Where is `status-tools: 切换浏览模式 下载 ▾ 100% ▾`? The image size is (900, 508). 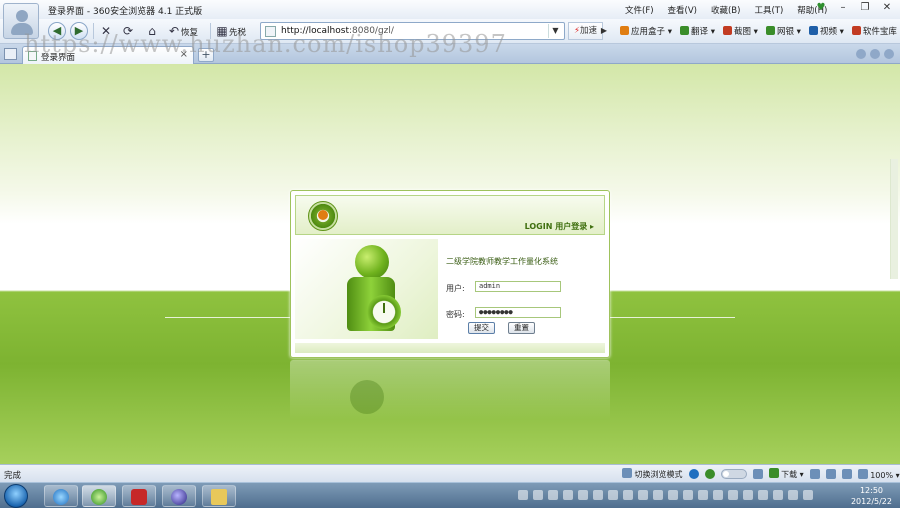 status-tools: 切换浏览模式 下载 ▾ 100% ▾ is located at coordinates (761, 474).